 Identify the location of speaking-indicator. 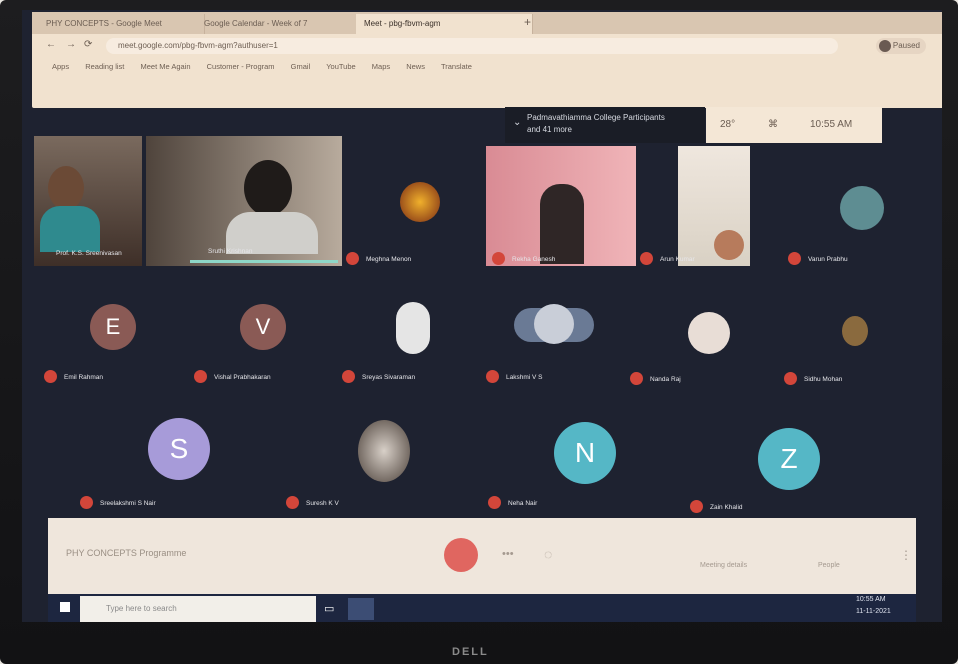
(264, 261).